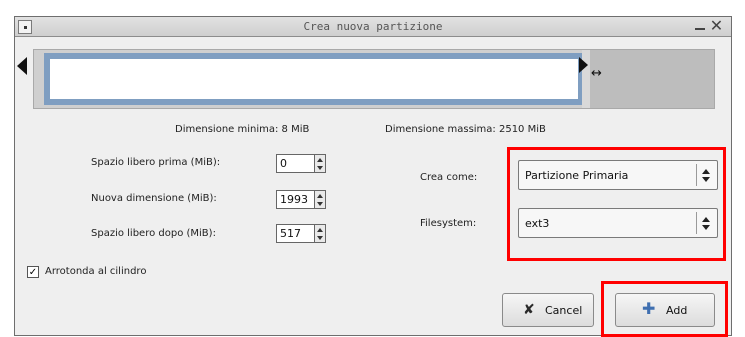 The image size is (745, 337). What do you see at coordinates (616, 204) in the screenshot?
I see `highlight-box-type-filesystem` at bounding box center [616, 204].